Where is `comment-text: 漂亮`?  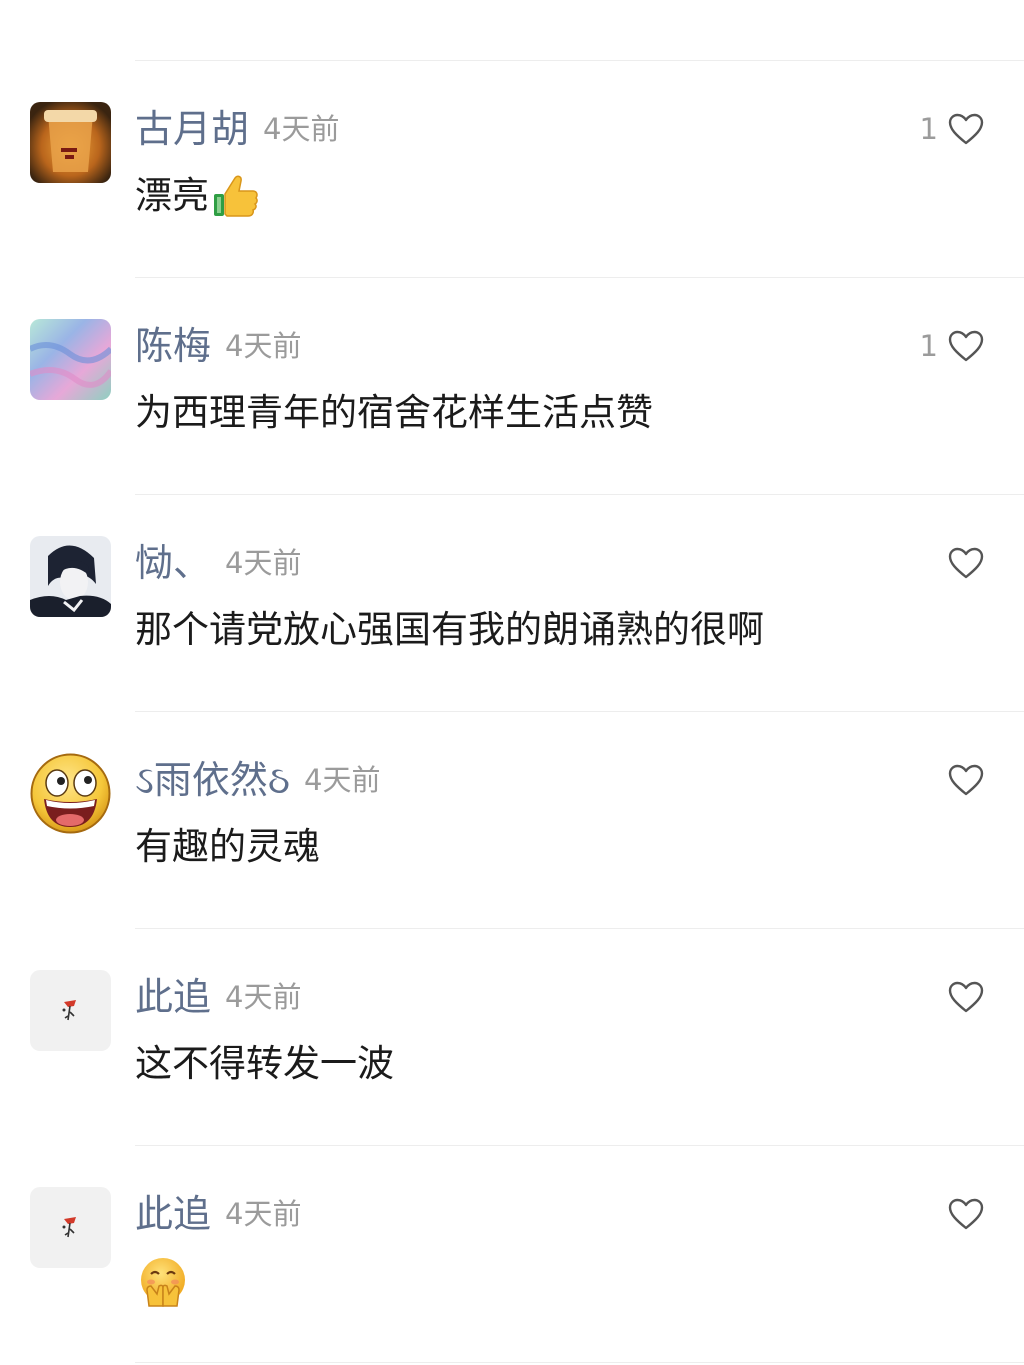 comment-text: 漂亮 is located at coordinates (197, 196).